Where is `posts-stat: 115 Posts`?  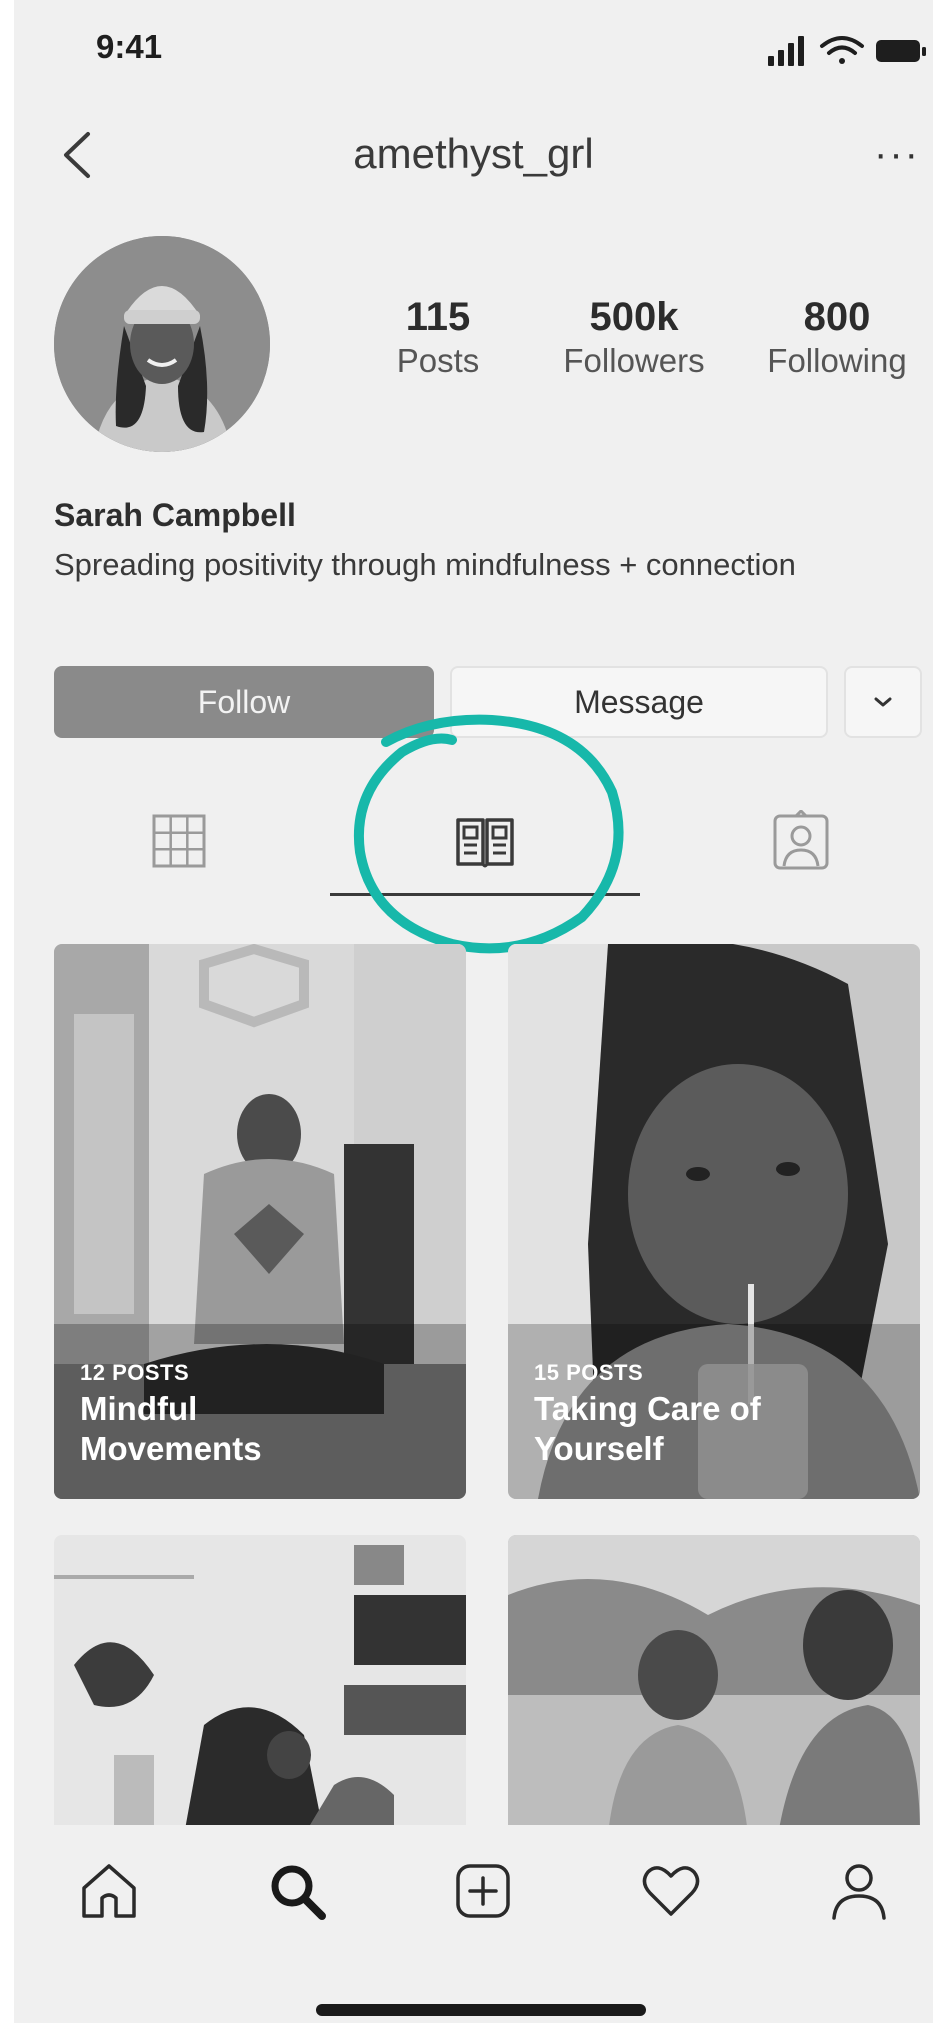
posts-stat: 115 Posts is located at coordinates (438, 337).